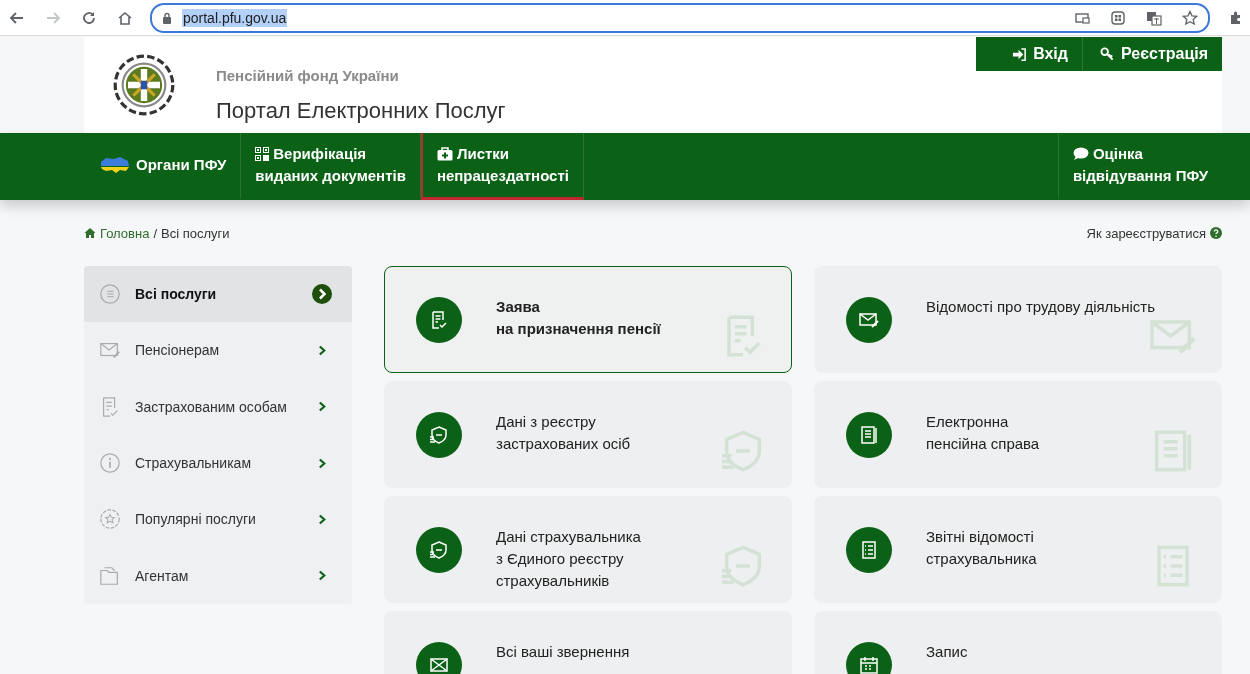 The height and width of the screenshot is (674, 1250). I want to click on service-card: Дані страхувальника з Єдиного реєстру страхувальників, so click(588, 549).